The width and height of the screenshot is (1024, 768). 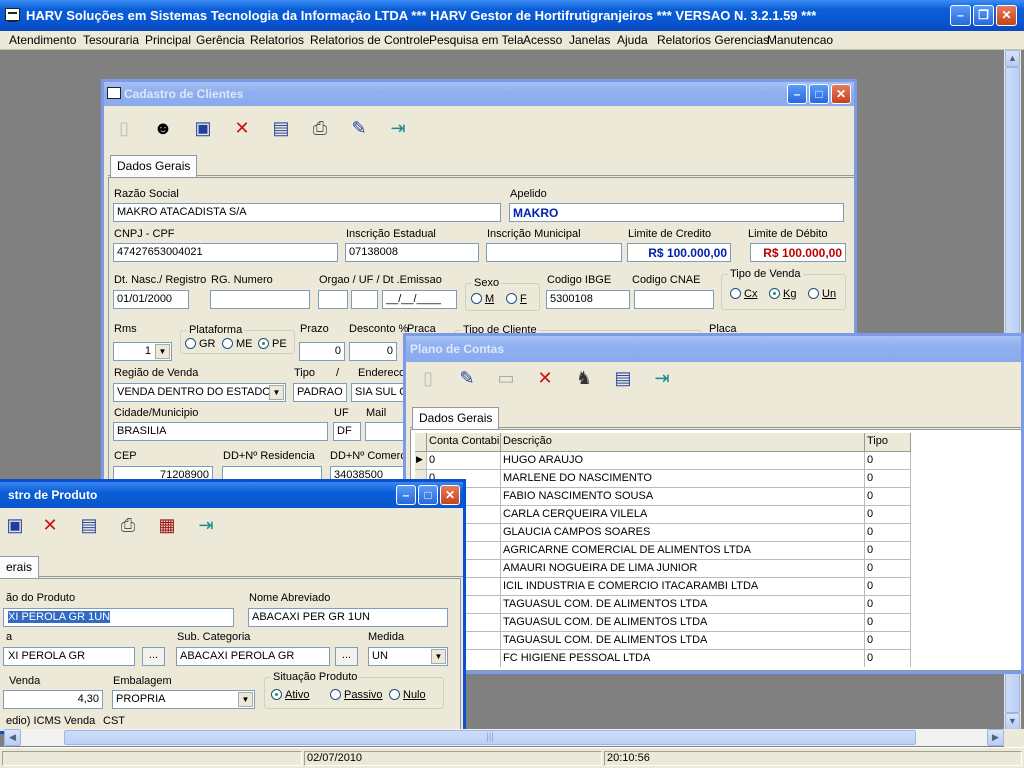 What do you see at coordinates (589, 40) in the screenshot?
I see `menu-janelas: Janelas` at bounding box center [589, 40].